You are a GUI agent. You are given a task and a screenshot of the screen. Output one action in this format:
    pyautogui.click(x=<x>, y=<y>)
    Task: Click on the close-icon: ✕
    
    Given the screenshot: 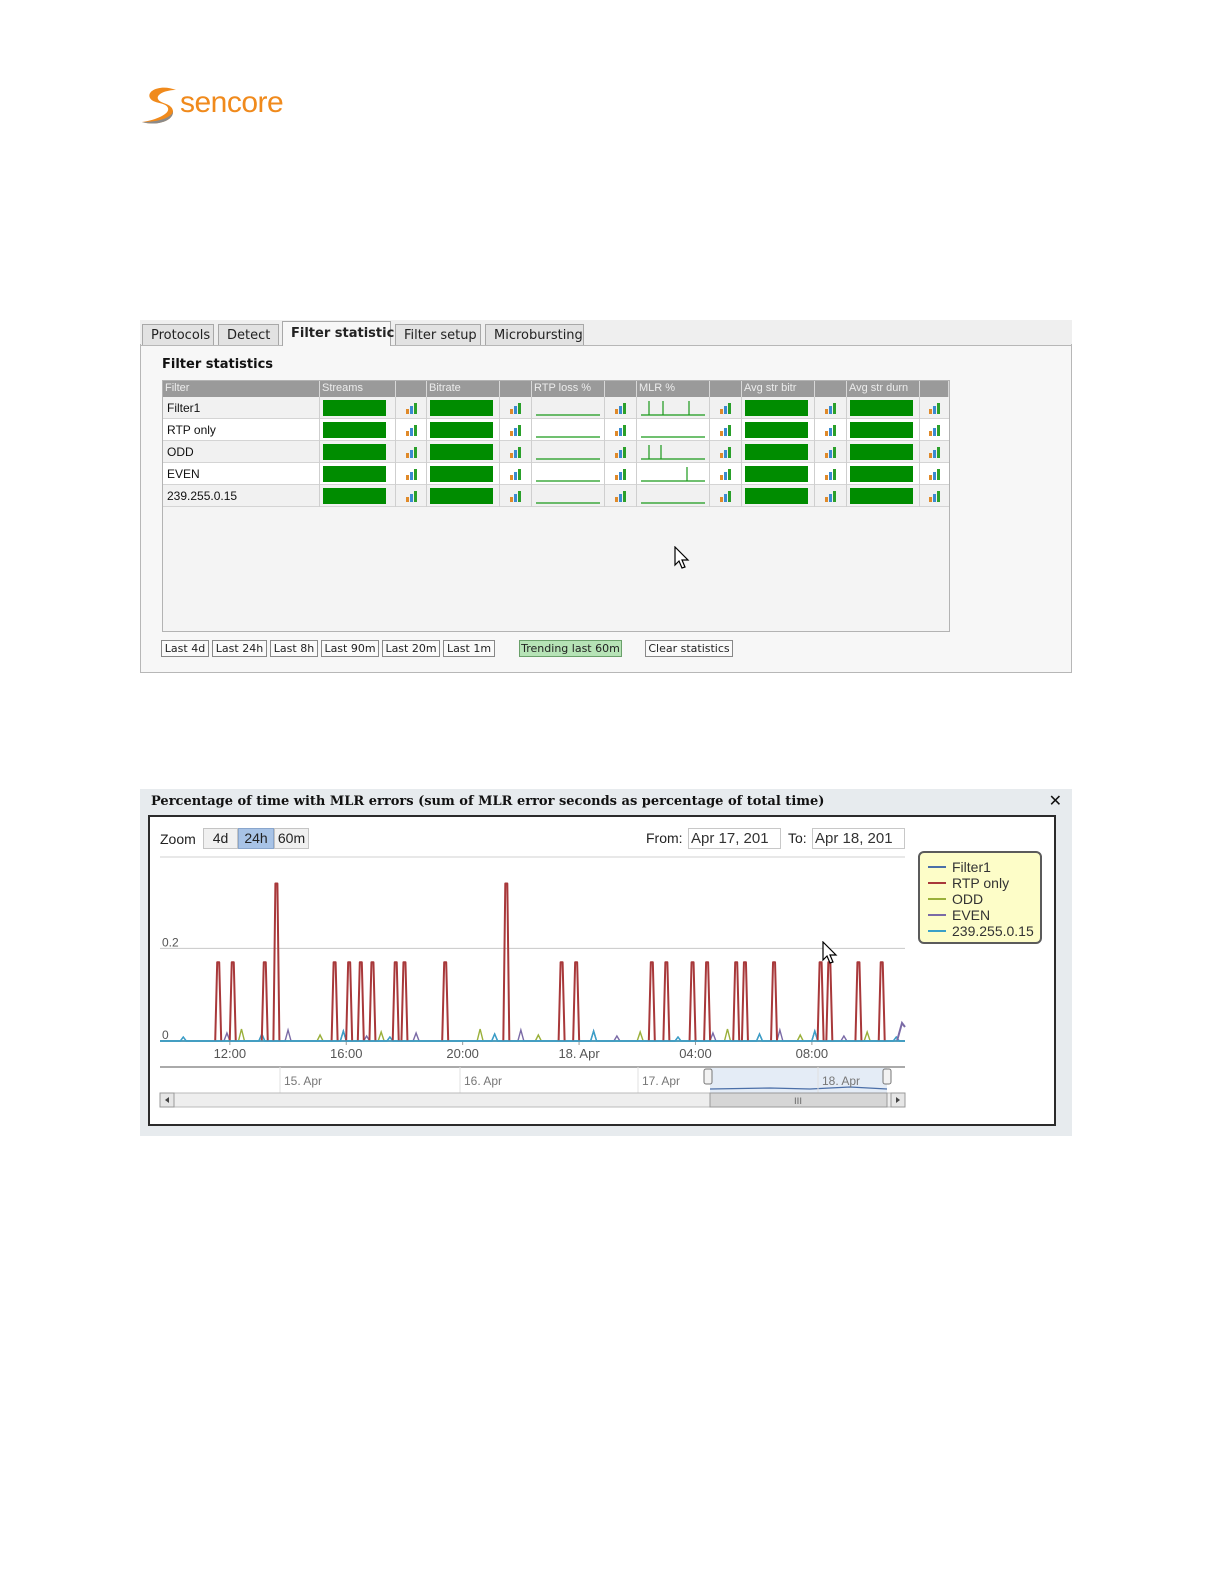 What is the action you would take?
    pyautogui.click(x=1055, y=800)
    